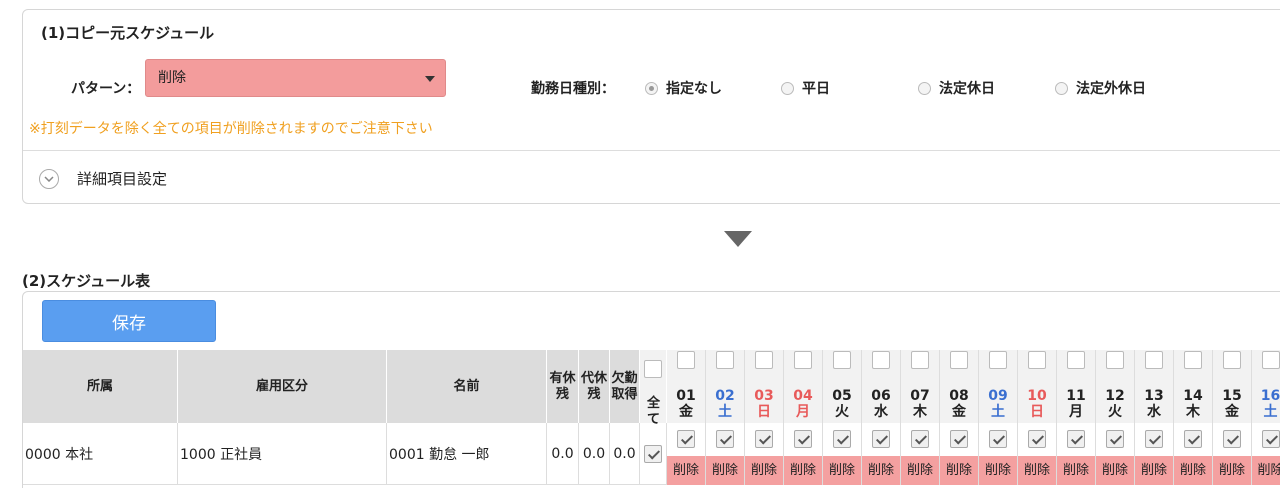 The width and height of the screenshot is (1280, 488). What do you see at coordinates (1232, 396) in the screenshot?
I see `day-number: 15` at bounding box center [1232, 396].